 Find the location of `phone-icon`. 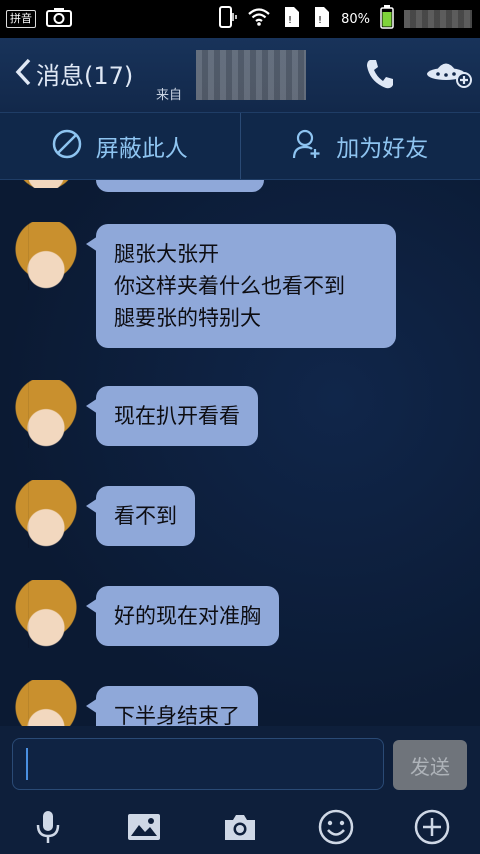

phone-icon is located at coordinates (379, 77).